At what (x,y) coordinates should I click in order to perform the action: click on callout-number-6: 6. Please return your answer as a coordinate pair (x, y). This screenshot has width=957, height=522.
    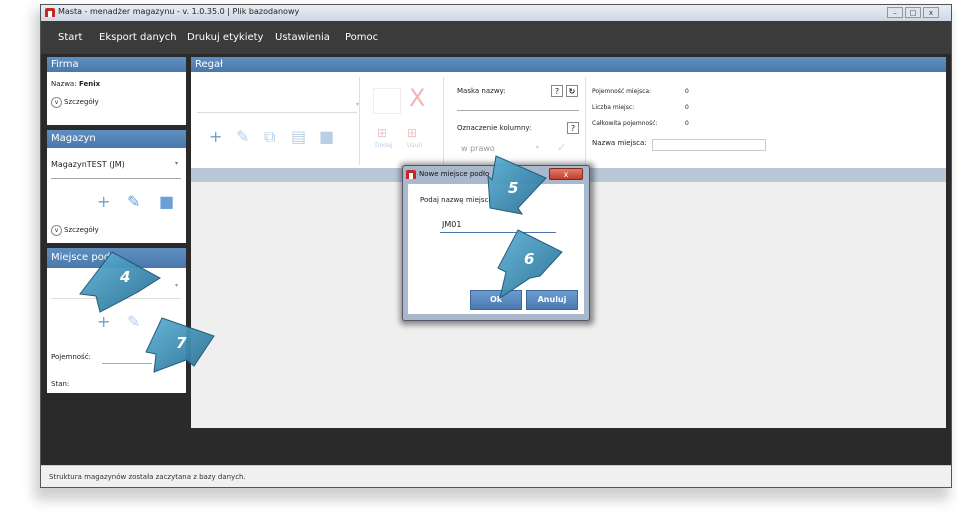
    Looking at the image, I should click on (529, 259).